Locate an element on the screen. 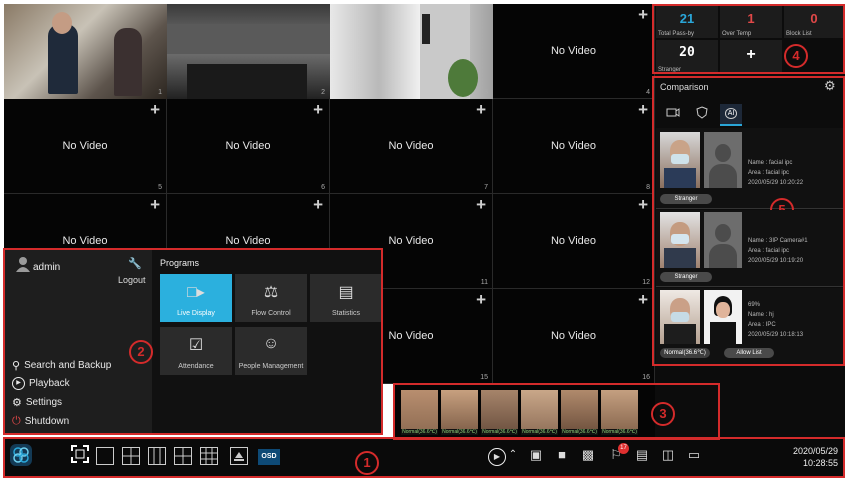 The image size is (847, 479). camera-tile-2: 2 is located at coordinates (248, 51).